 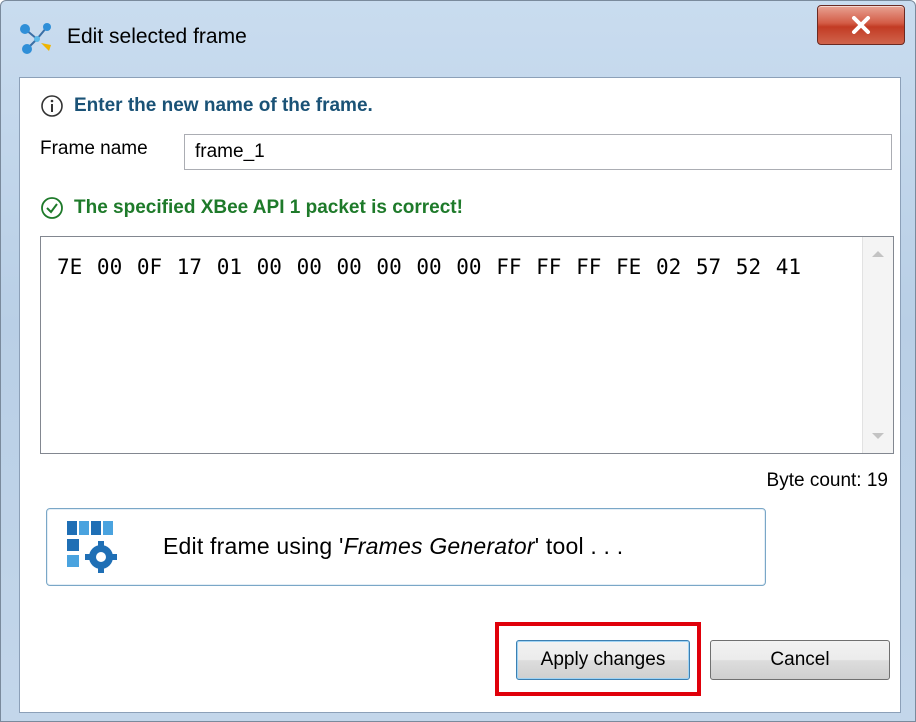 I want to click on generator-suffix: ' tool . . ., so click(x=579, y=546).